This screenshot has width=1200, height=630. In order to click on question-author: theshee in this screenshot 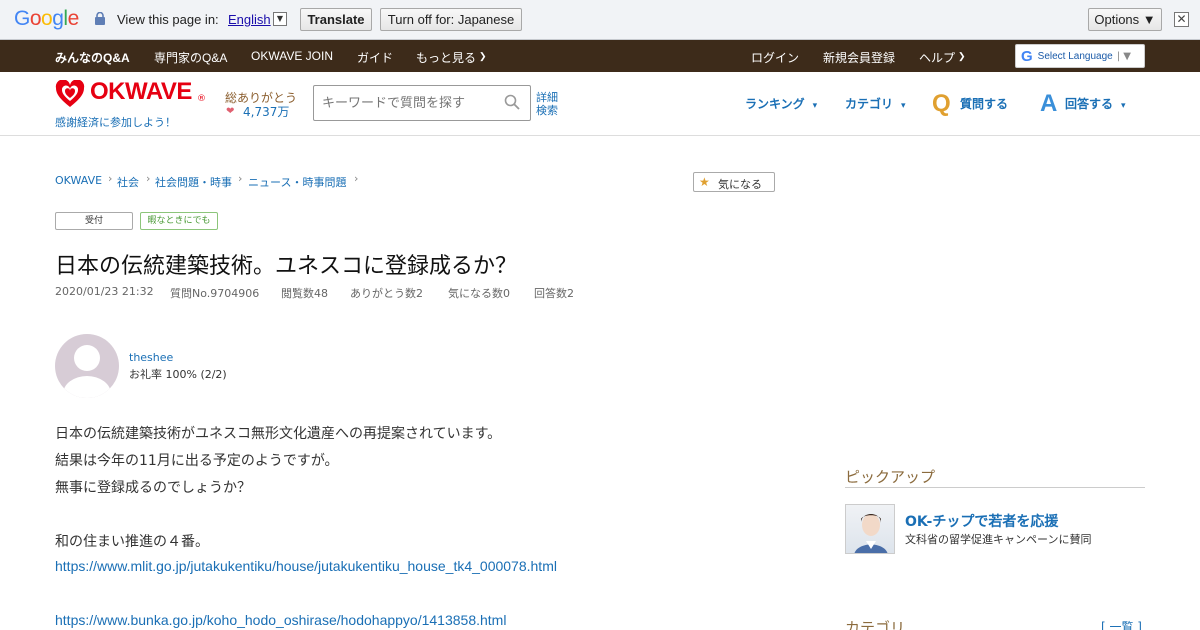, I will do `click(151, 357)`.